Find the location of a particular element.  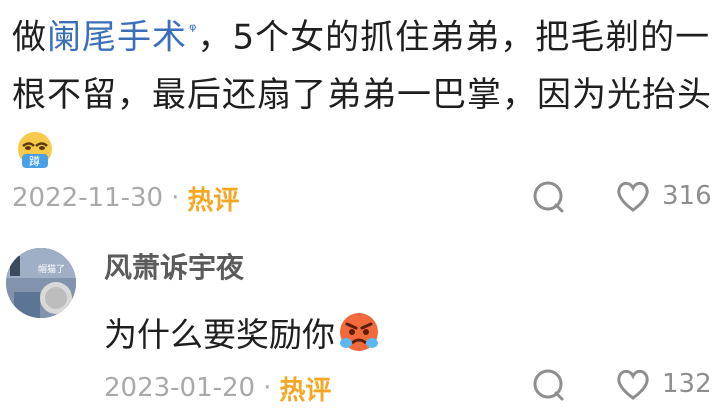

reply-date: 2023-01-20 is located at coordinates (180, 388).